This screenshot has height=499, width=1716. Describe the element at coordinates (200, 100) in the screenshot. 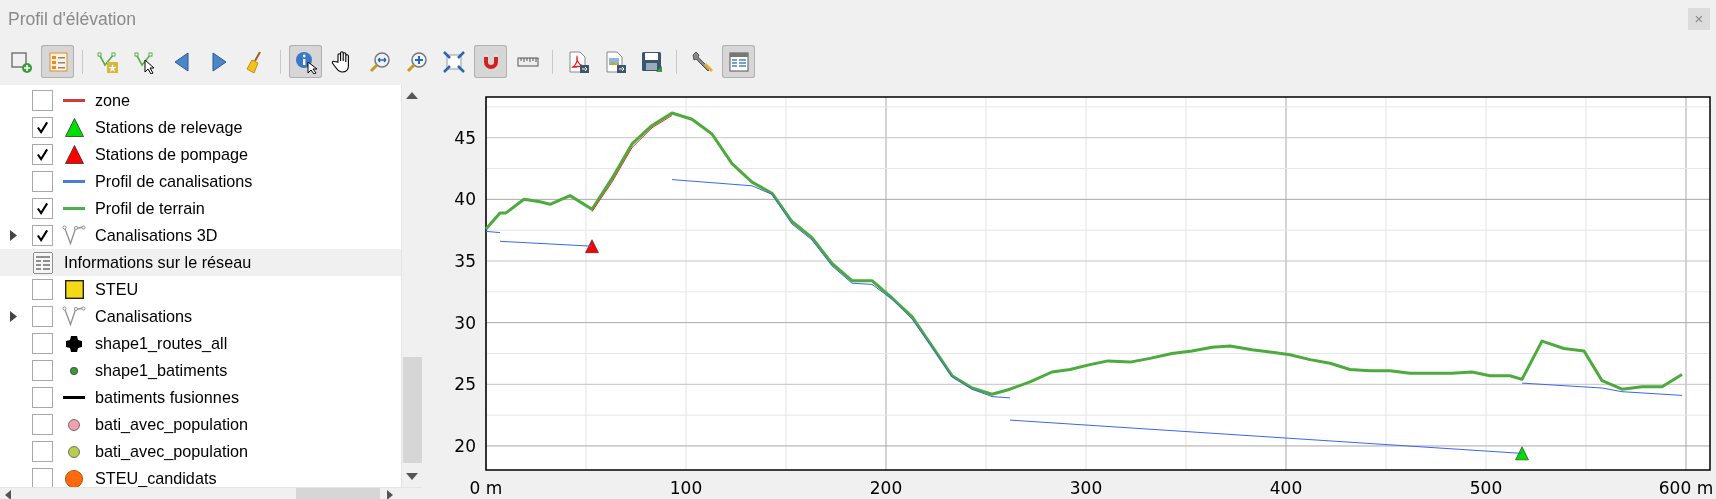

I see `layer-row: zone` at that location.